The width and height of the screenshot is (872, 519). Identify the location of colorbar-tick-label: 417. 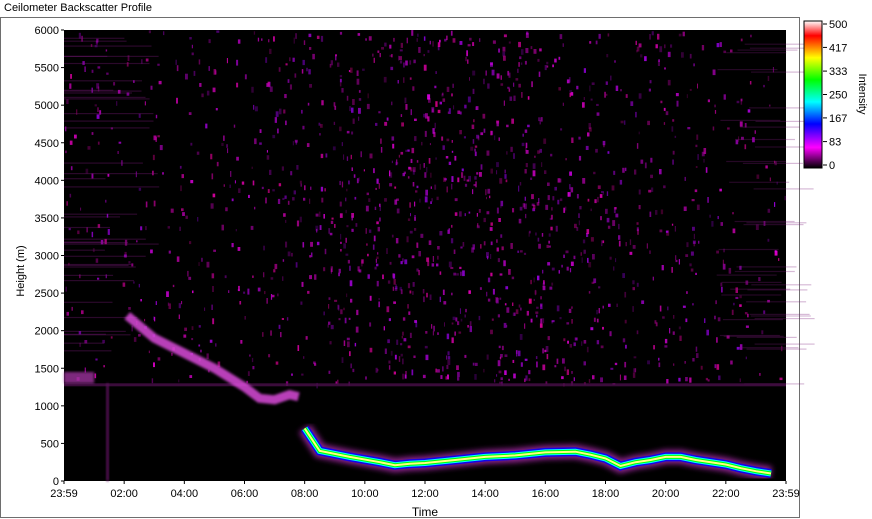
(838, 48).